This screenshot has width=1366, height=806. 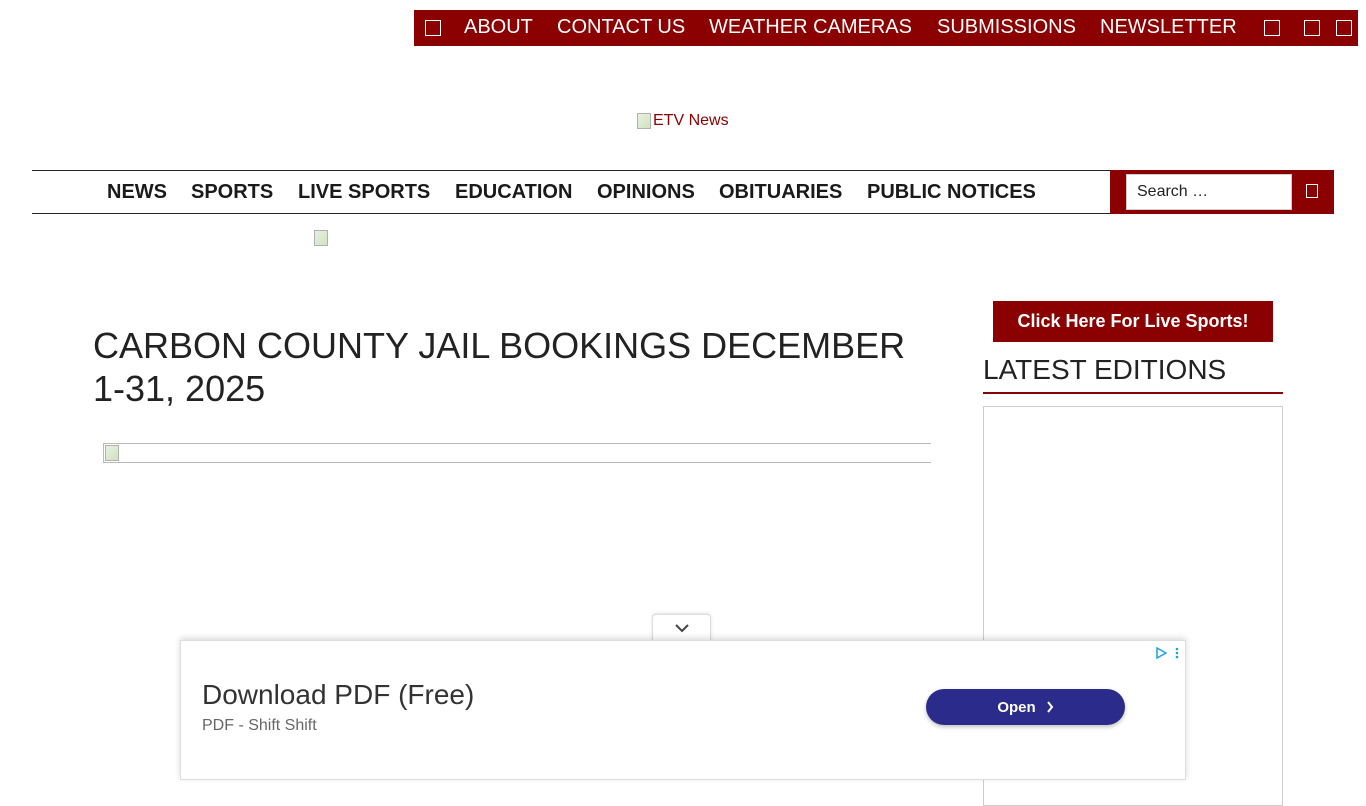 I want to click on nav-item-sports: SPORTS, so click(x=232, y=192).